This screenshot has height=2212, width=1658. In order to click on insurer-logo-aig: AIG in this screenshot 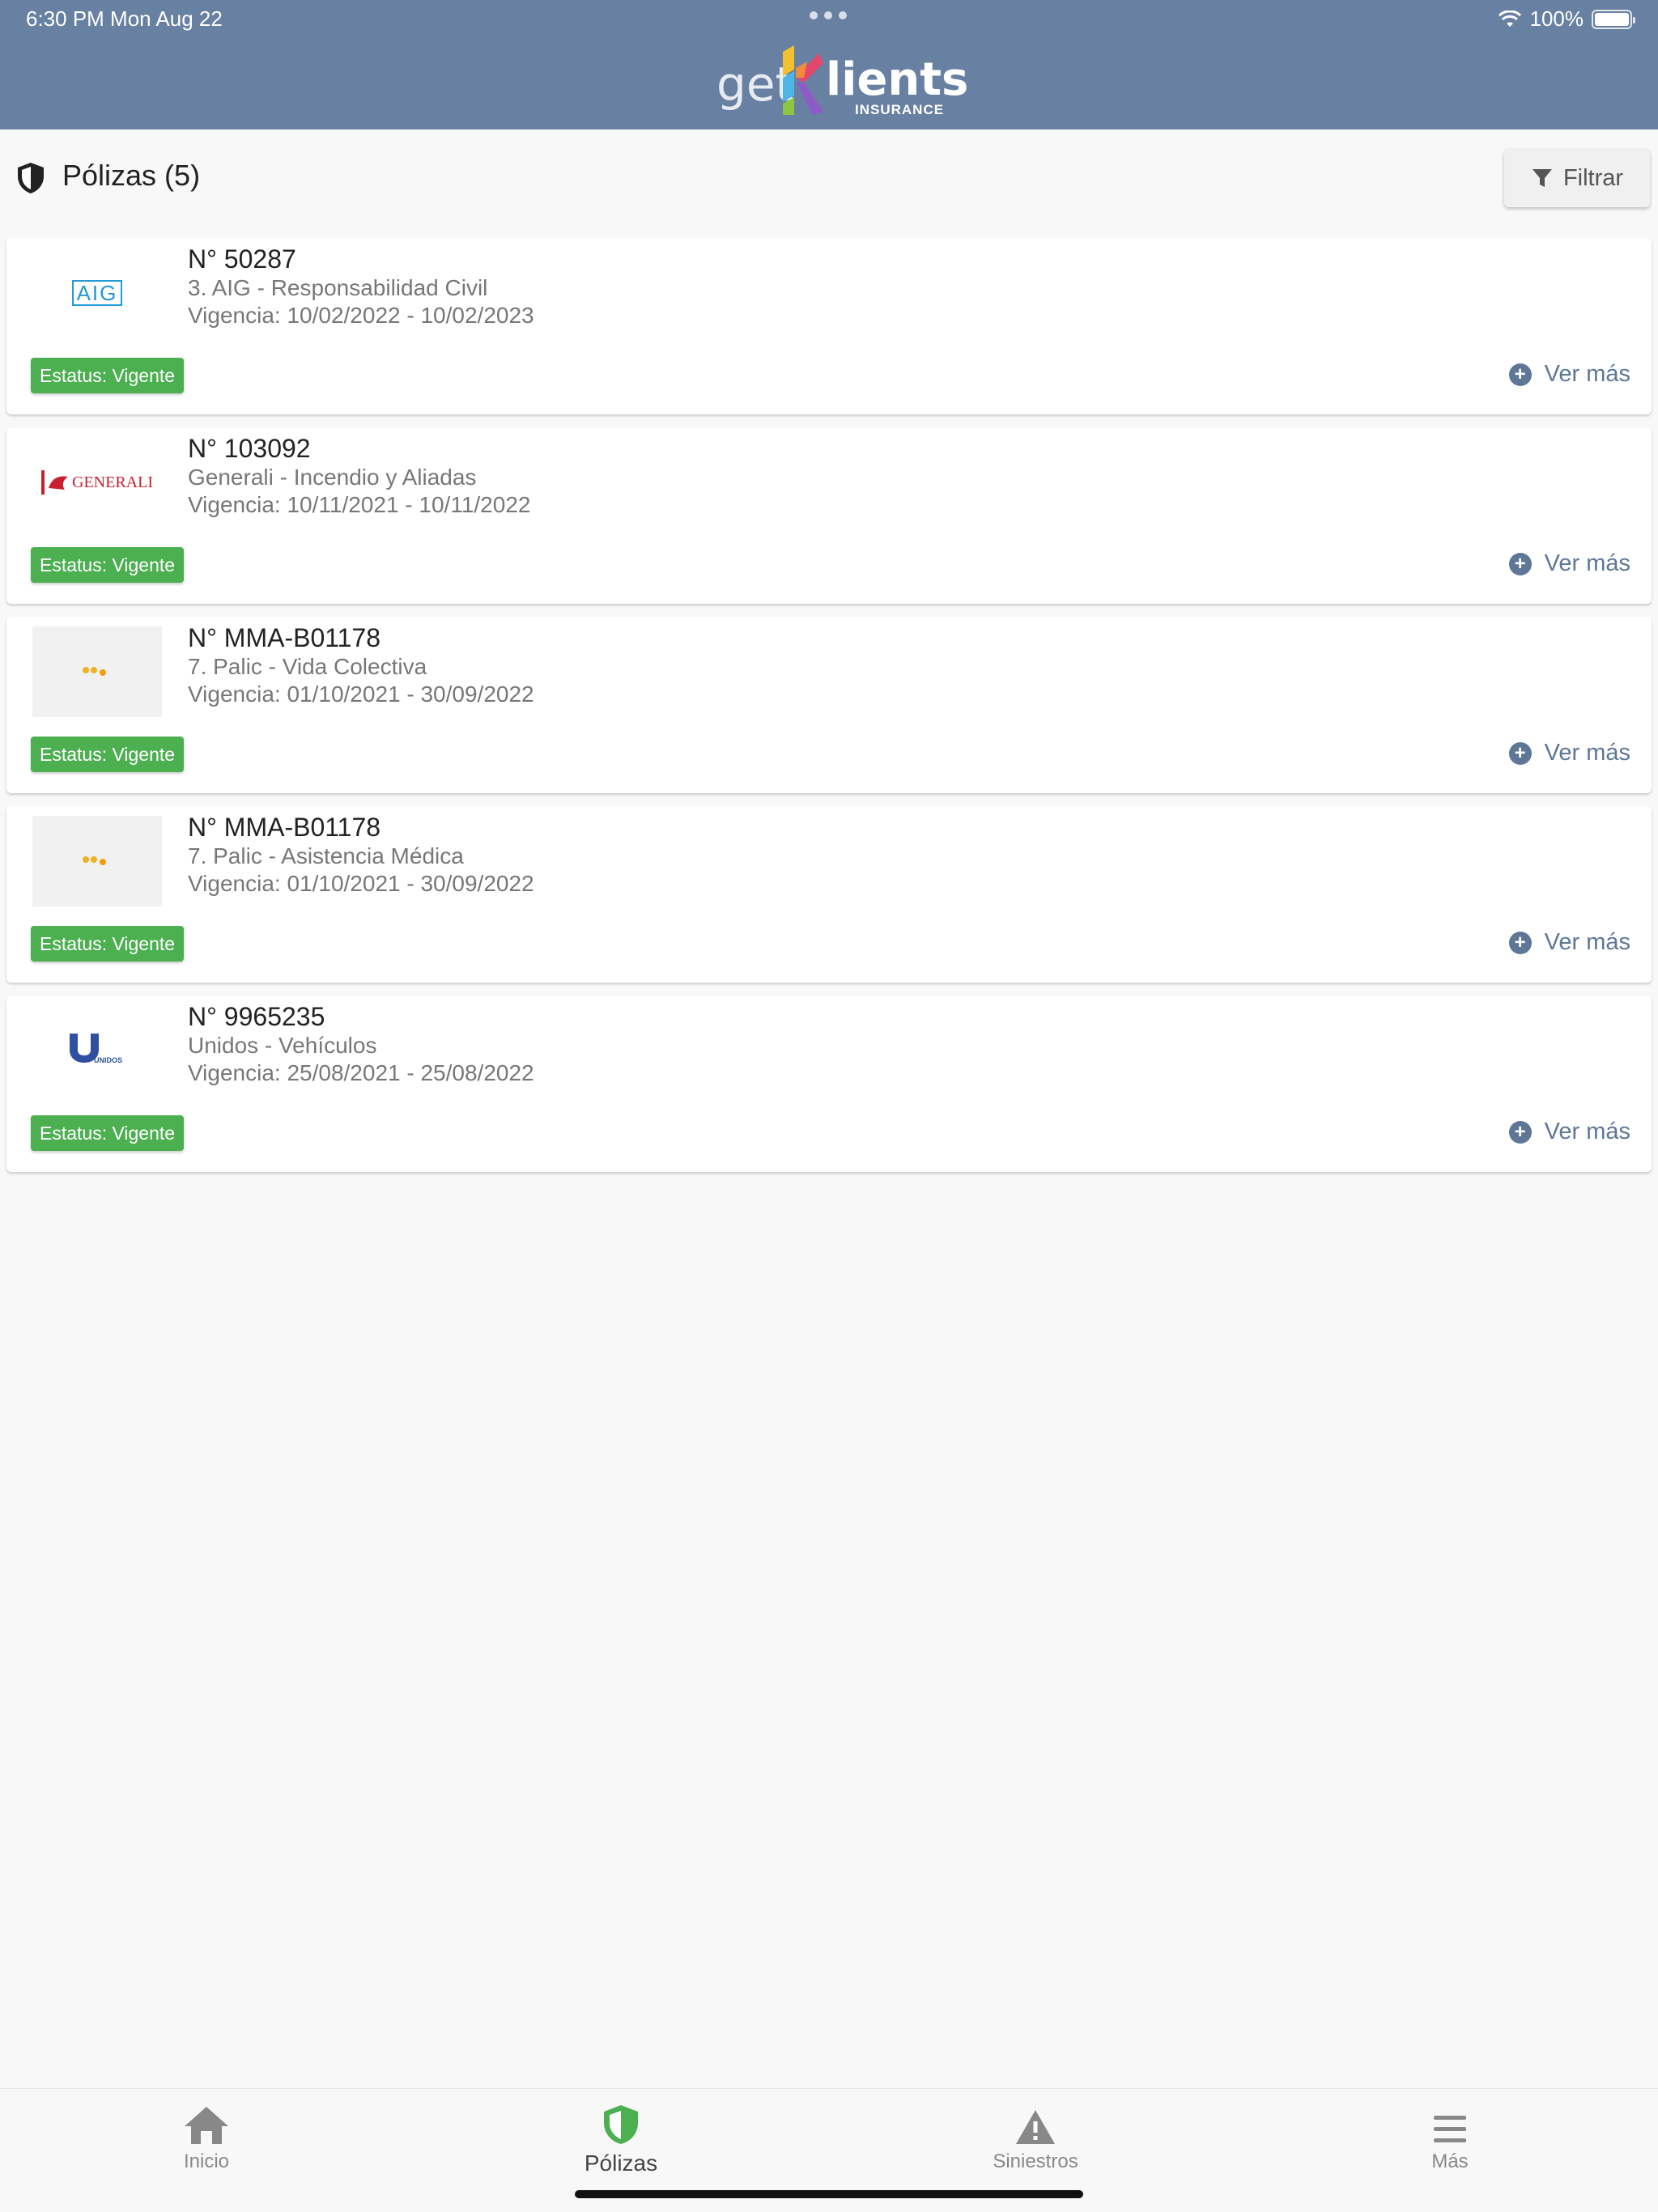, I will do `click(97, 293)`.